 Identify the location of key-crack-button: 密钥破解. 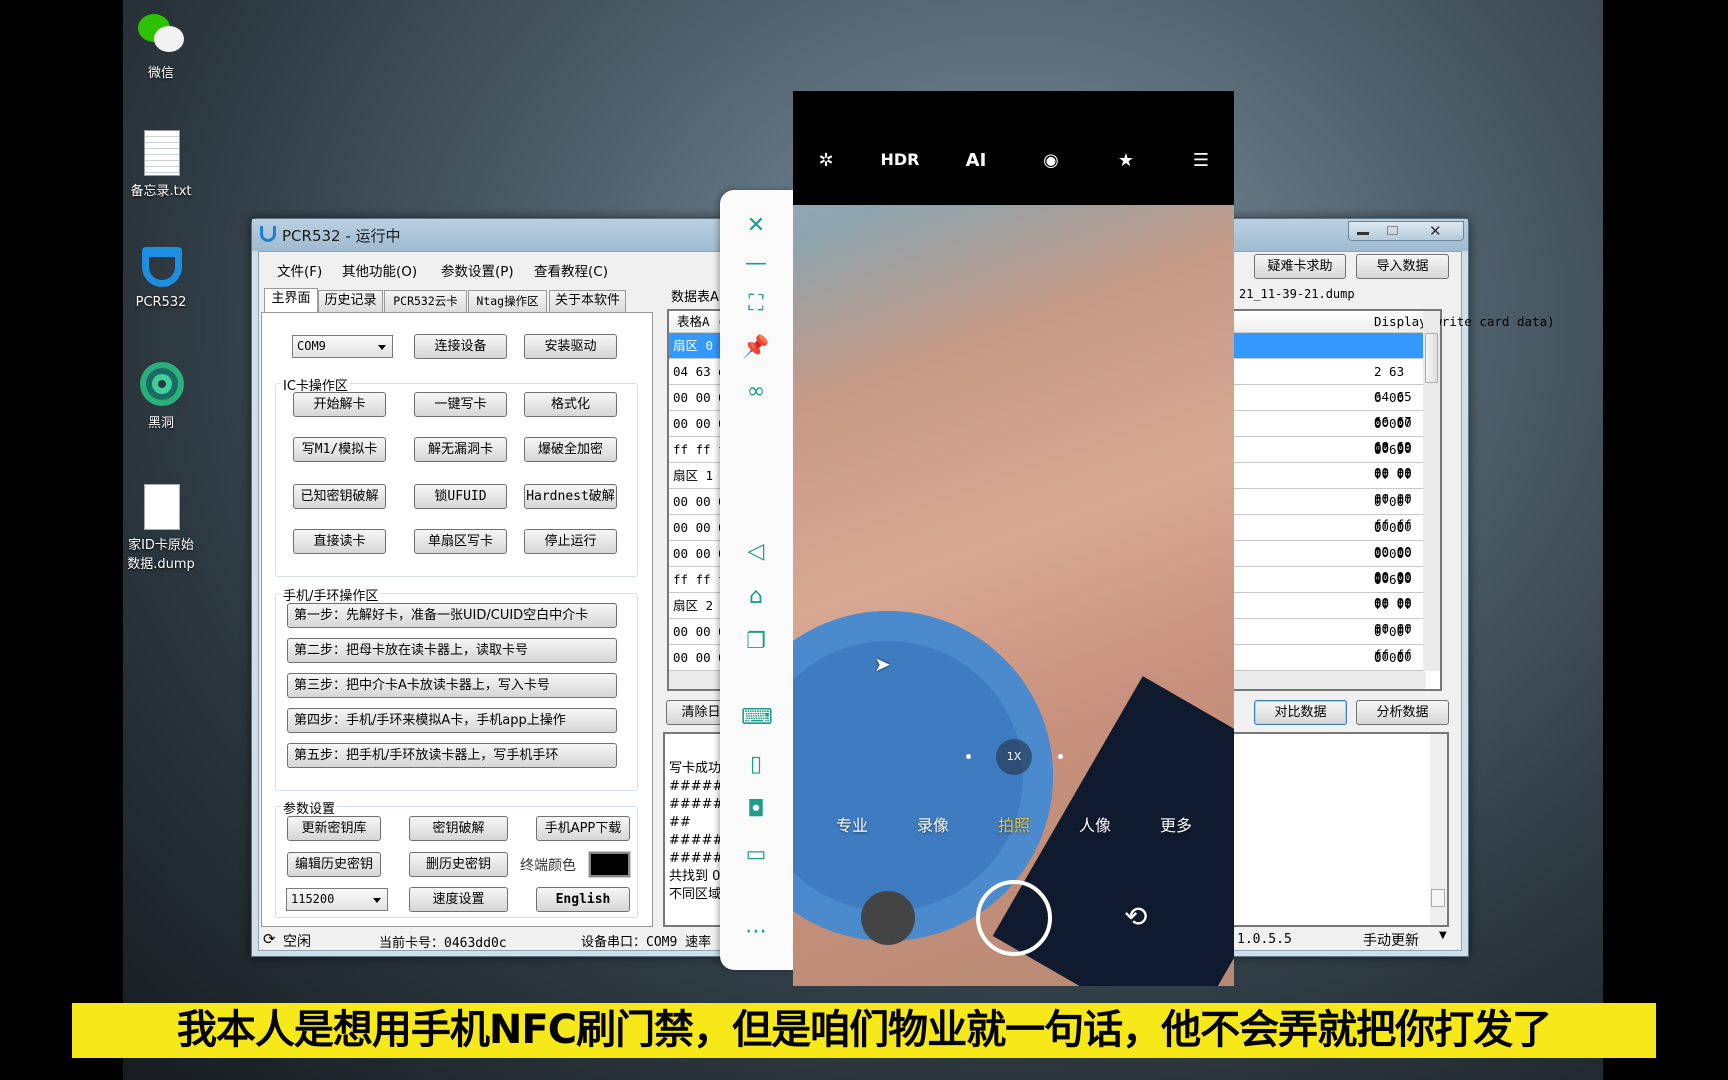
(458, 828).